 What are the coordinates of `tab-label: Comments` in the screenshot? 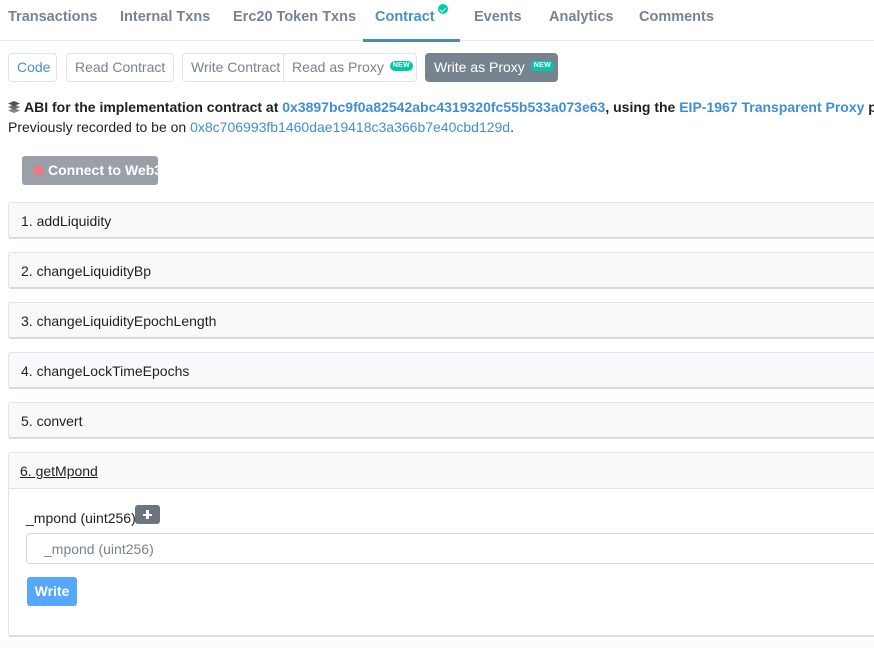 It's located at (676, 17).